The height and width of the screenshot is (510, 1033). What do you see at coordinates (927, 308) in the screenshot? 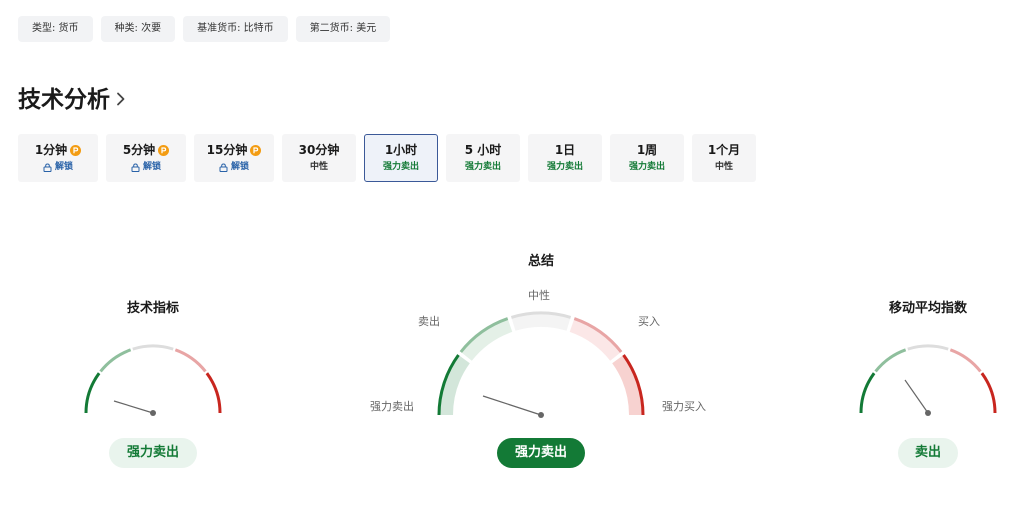
I see `moving-averages-title: 移动平均指数` at bounding box center [927, 308].